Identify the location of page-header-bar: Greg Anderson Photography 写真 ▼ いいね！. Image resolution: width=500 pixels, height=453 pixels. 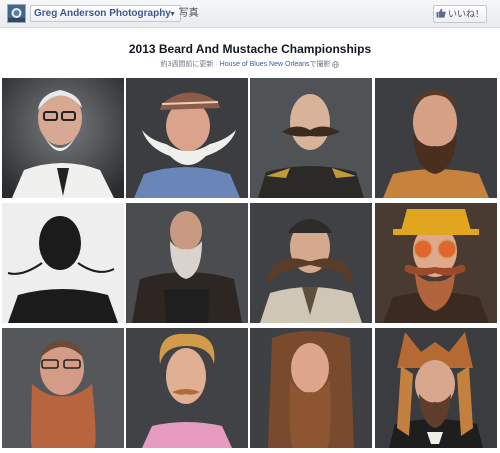
(250, 14).